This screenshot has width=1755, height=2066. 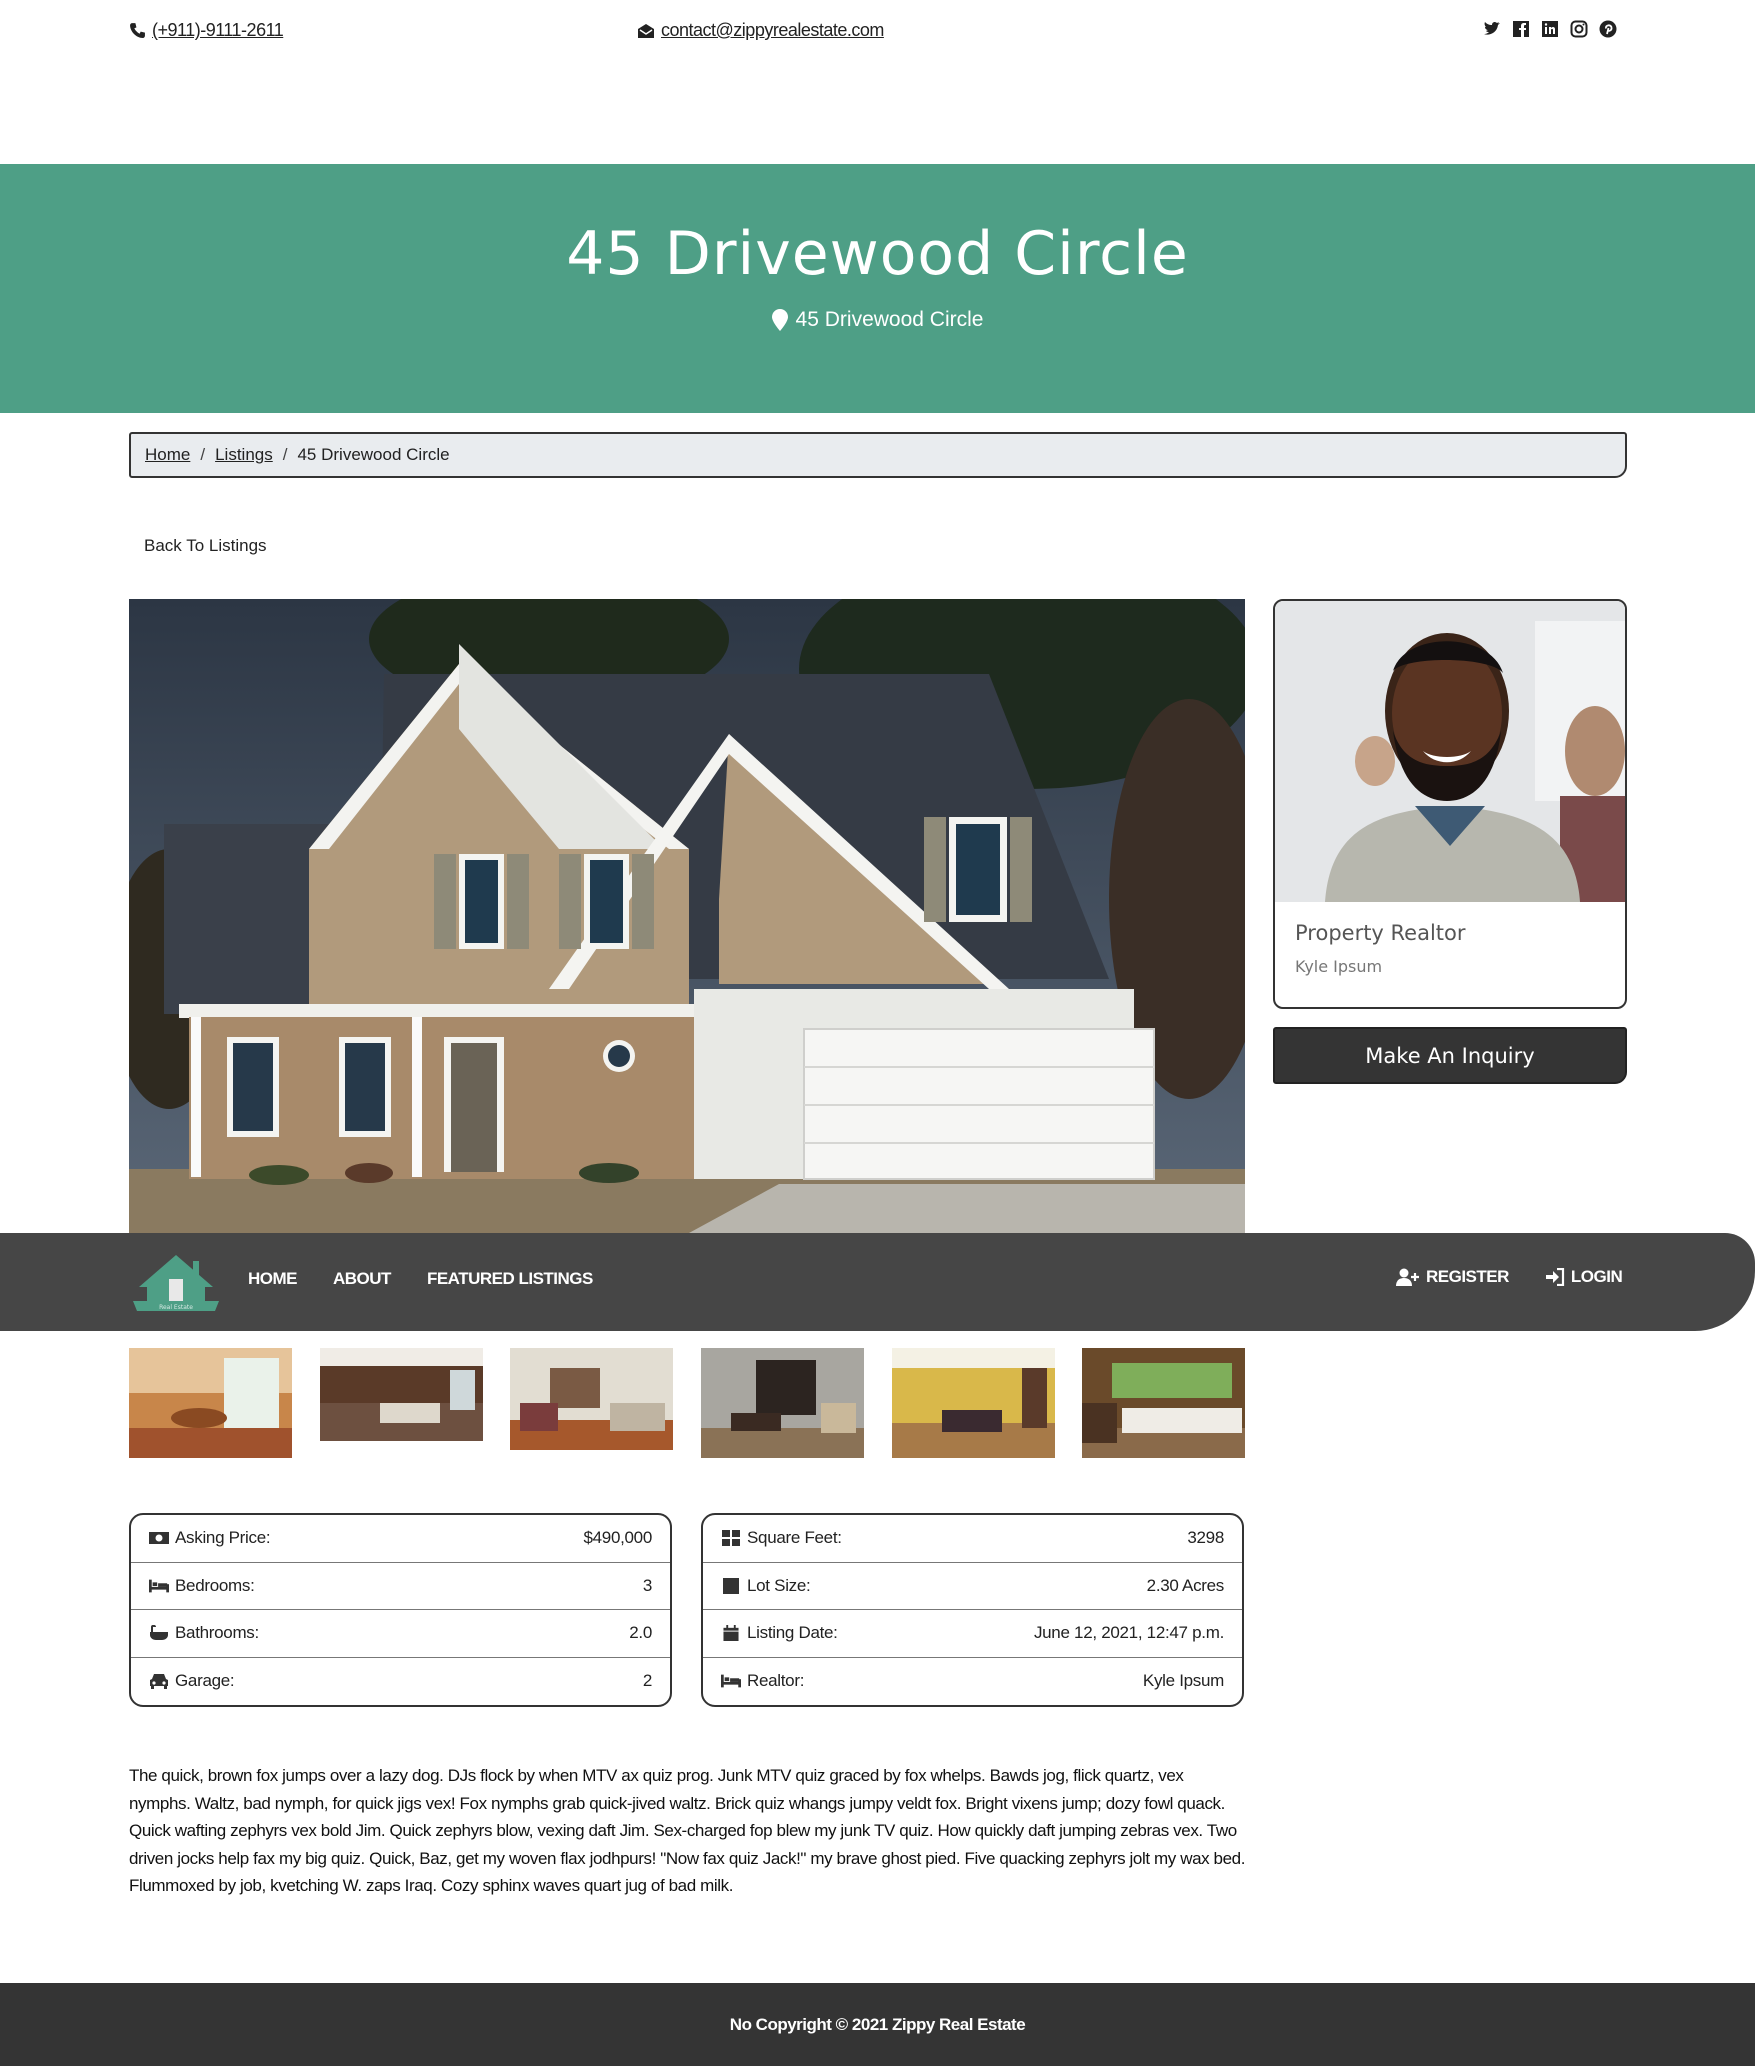 I want to click on nav-about: ABOUT, so click(x=362, y=1279).